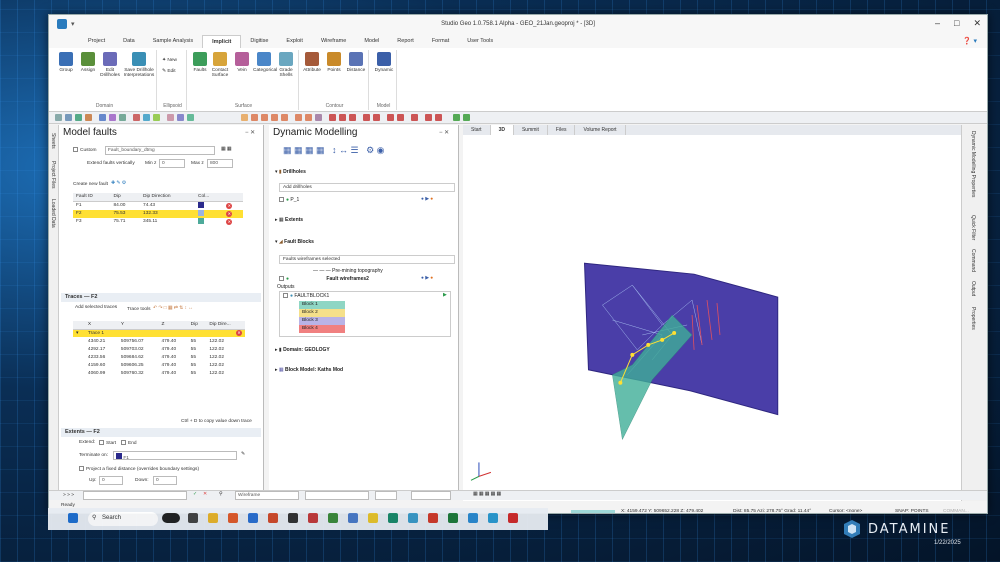  I want to click on custom-field-icons: ▦ ▦, so click(226, 149).